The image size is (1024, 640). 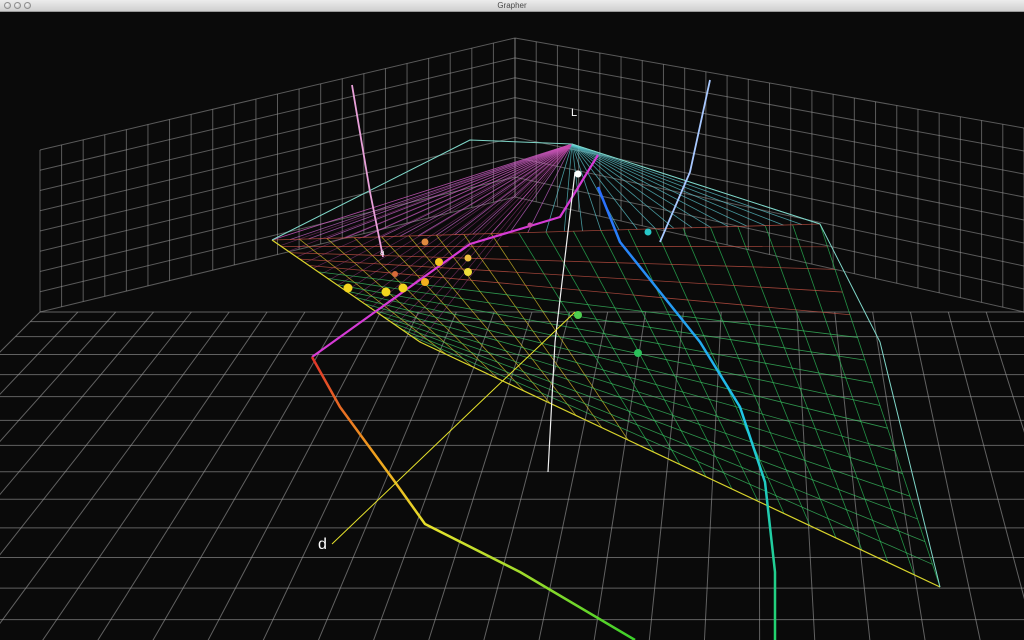 I want to click on pink-spike, so click(x=367, y=171).